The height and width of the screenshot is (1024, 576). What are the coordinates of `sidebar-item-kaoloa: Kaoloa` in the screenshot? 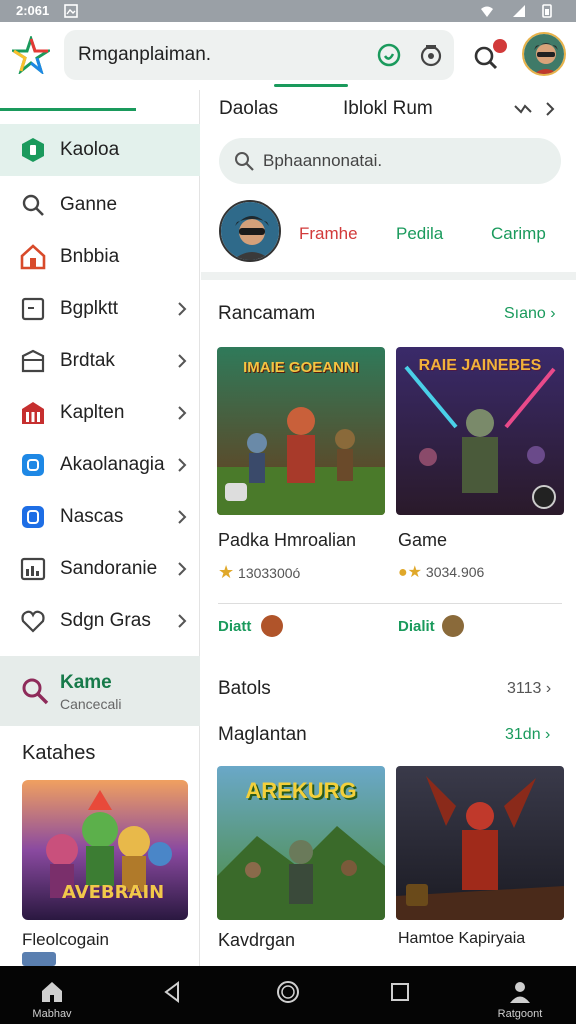 It's located at (100, 150).